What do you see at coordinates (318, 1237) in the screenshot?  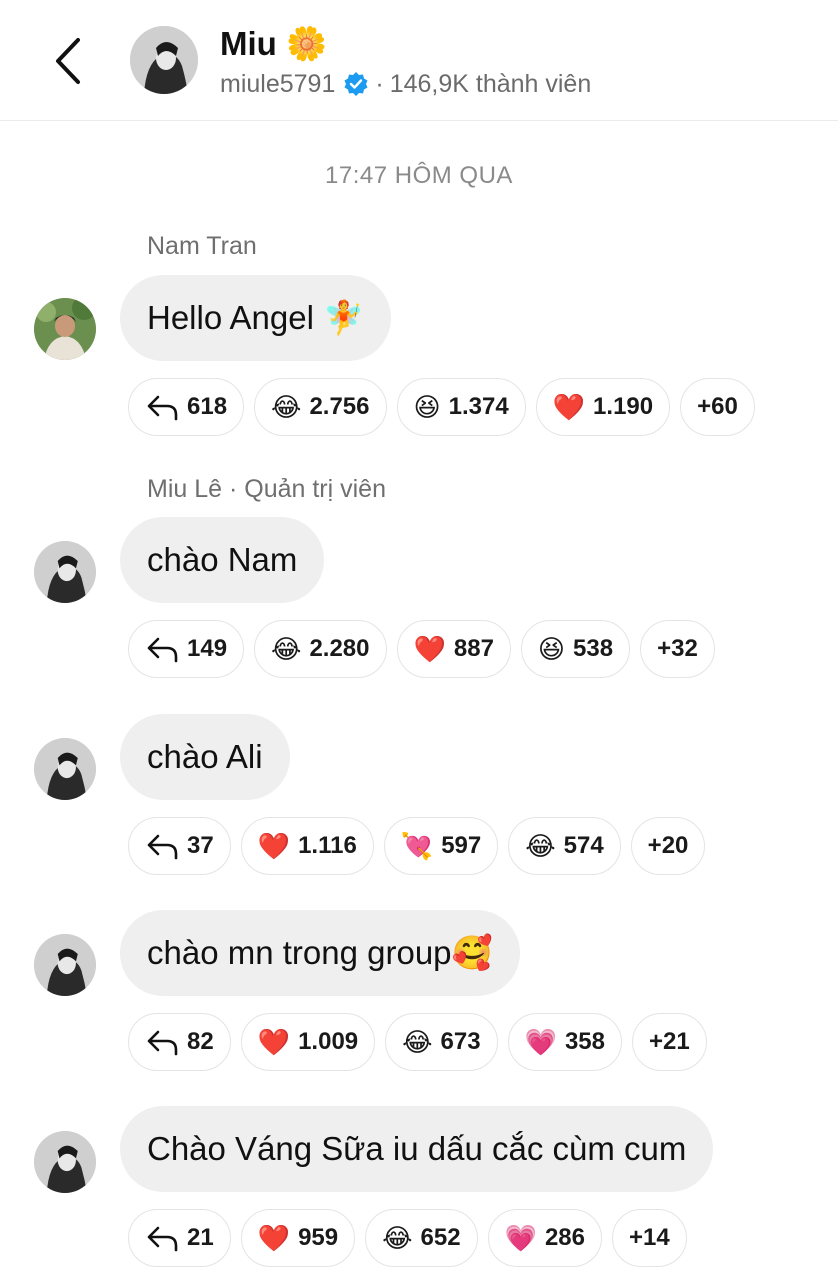 I see `reaction-count: 959` at bounding box center [318, 1237].